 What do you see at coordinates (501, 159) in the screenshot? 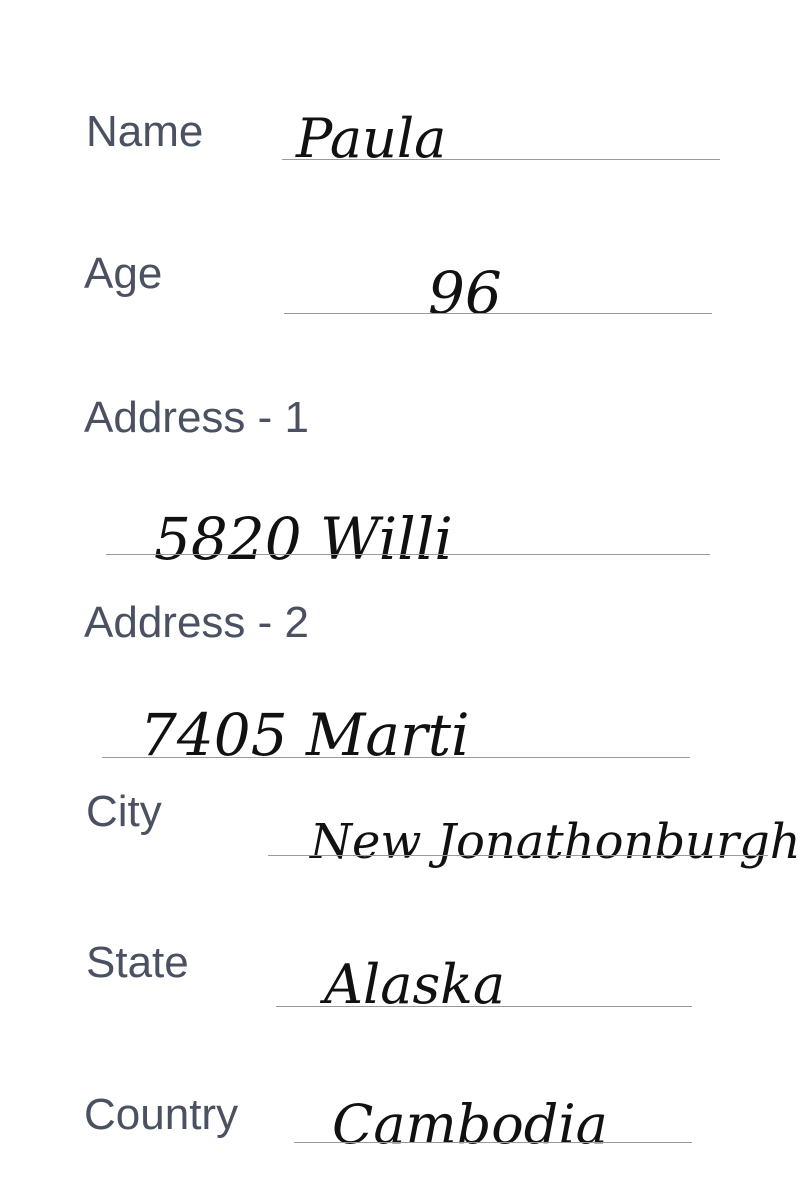
I see `name-underline` at bounding box center [501, 159].